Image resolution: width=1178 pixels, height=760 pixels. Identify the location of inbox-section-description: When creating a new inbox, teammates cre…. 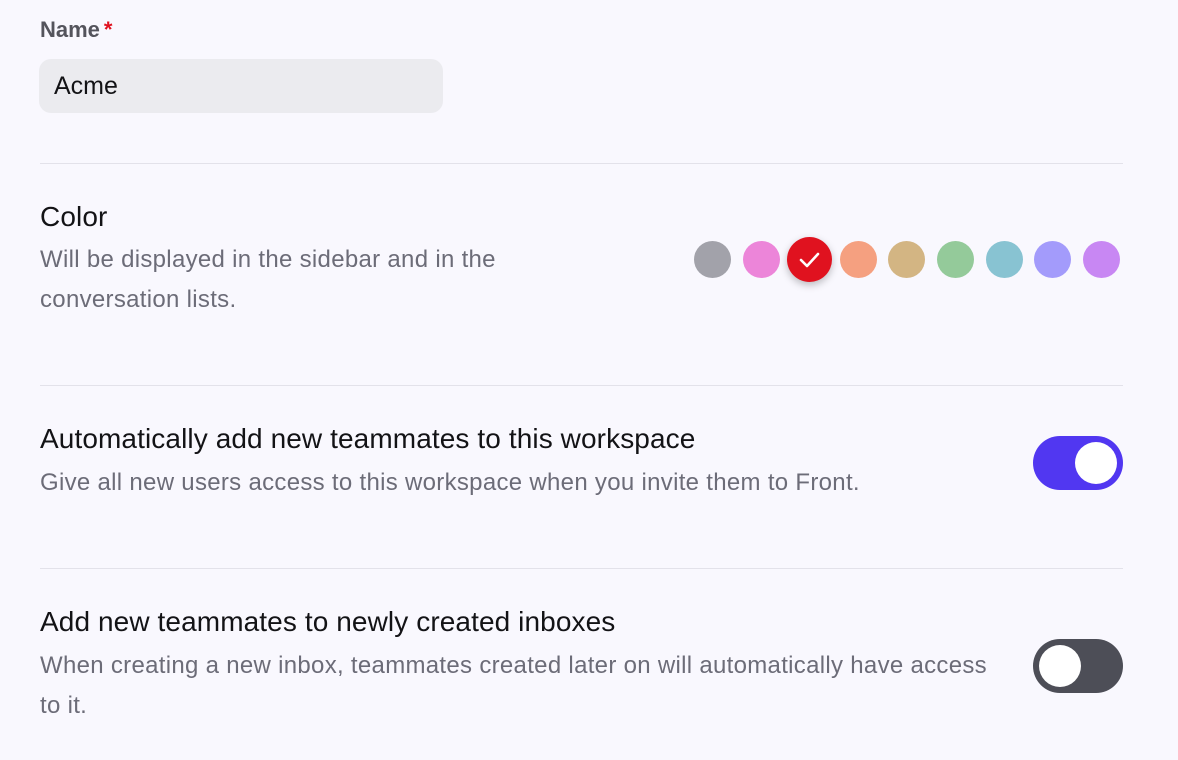
(513, 685).